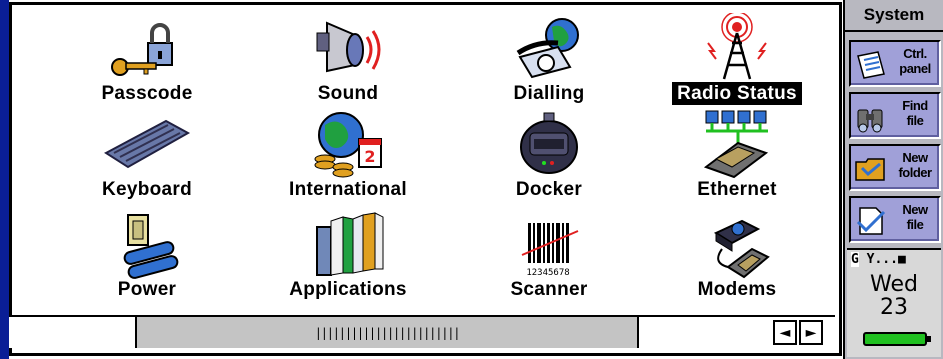 The height and width of the screenshot is (359, 943). I want to click on new-file-label-1: New, so click(915, 209).